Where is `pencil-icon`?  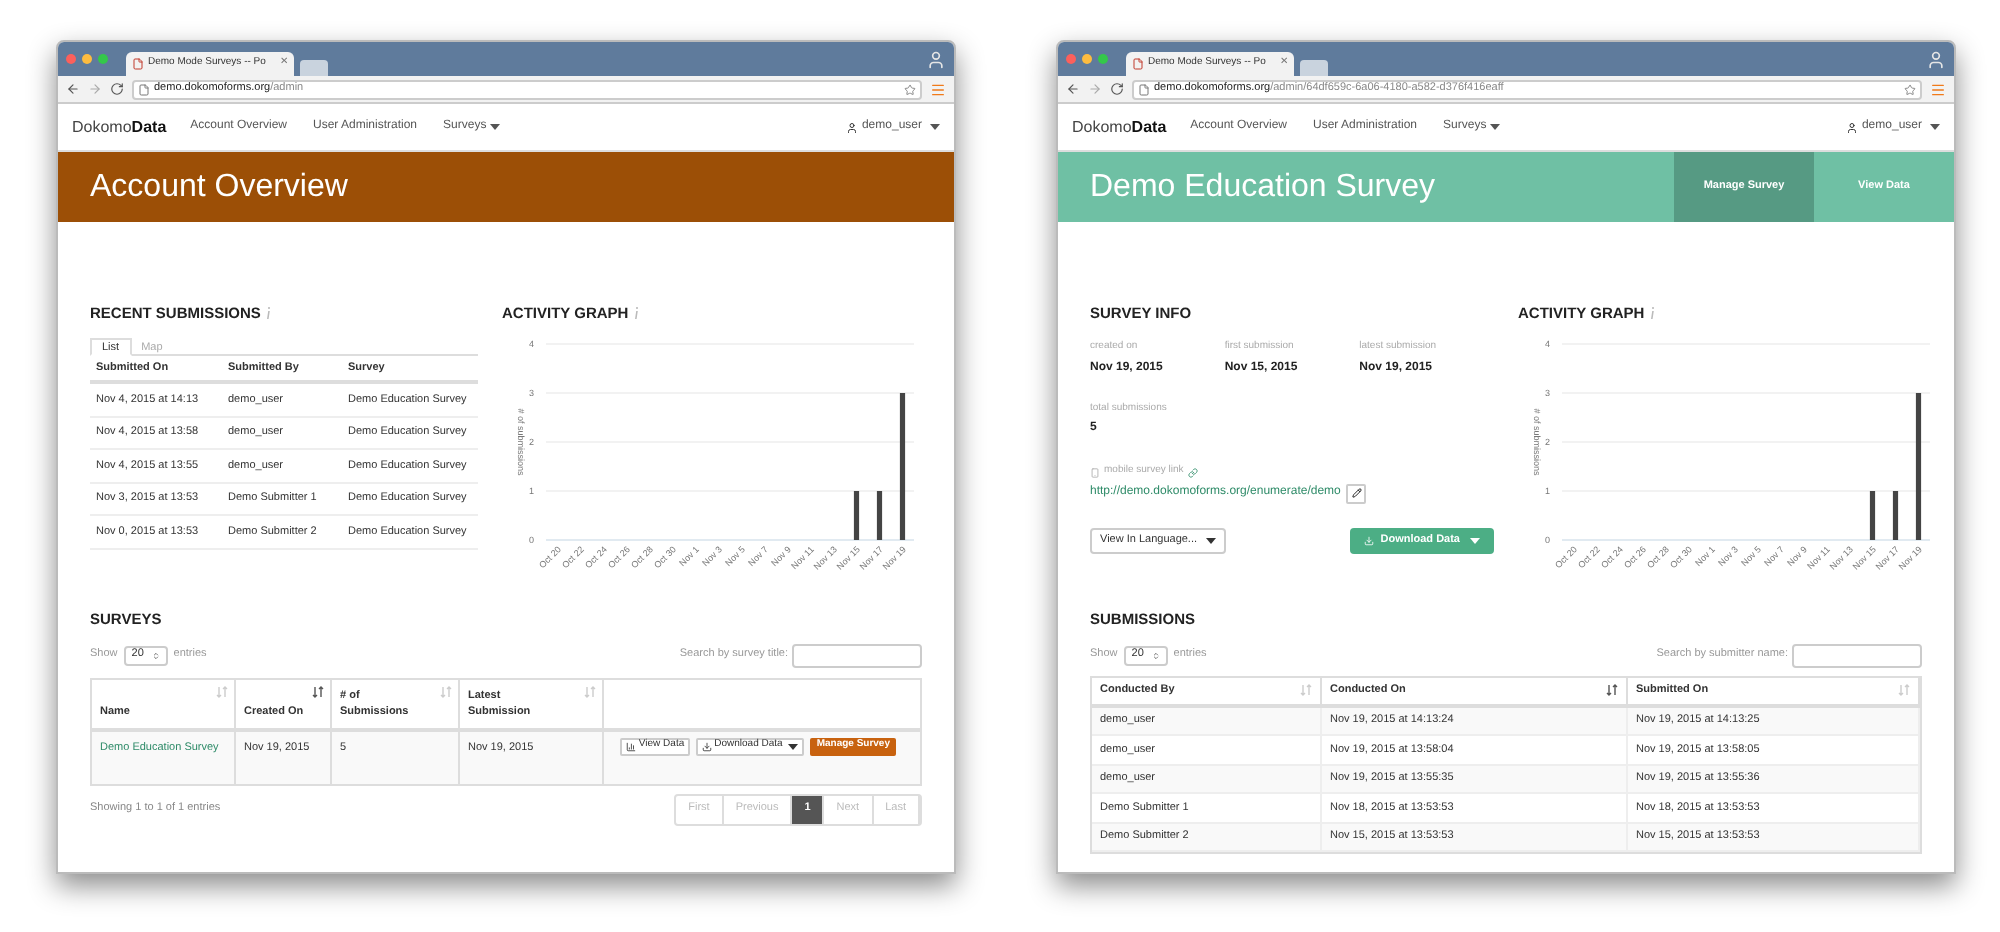
pencil-icon is located at coordinates (1356, 493).